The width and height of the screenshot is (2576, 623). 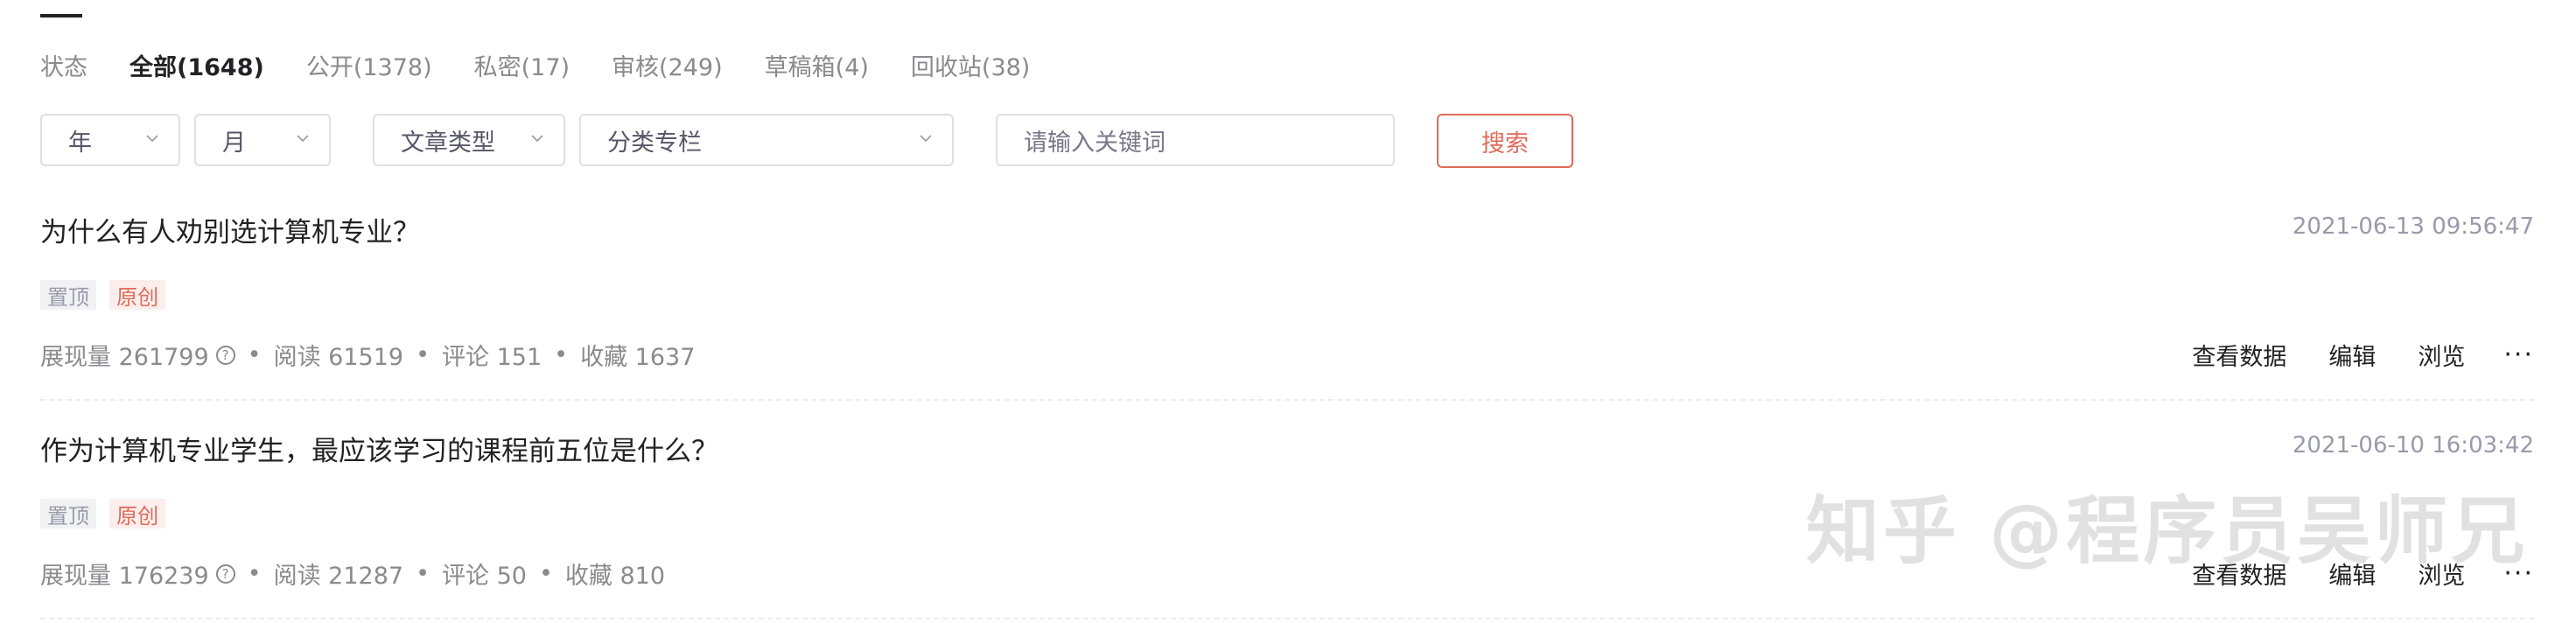 I want to click on watermark: 知乎 @程序员吴师兄, so click(x=2167, y=531).